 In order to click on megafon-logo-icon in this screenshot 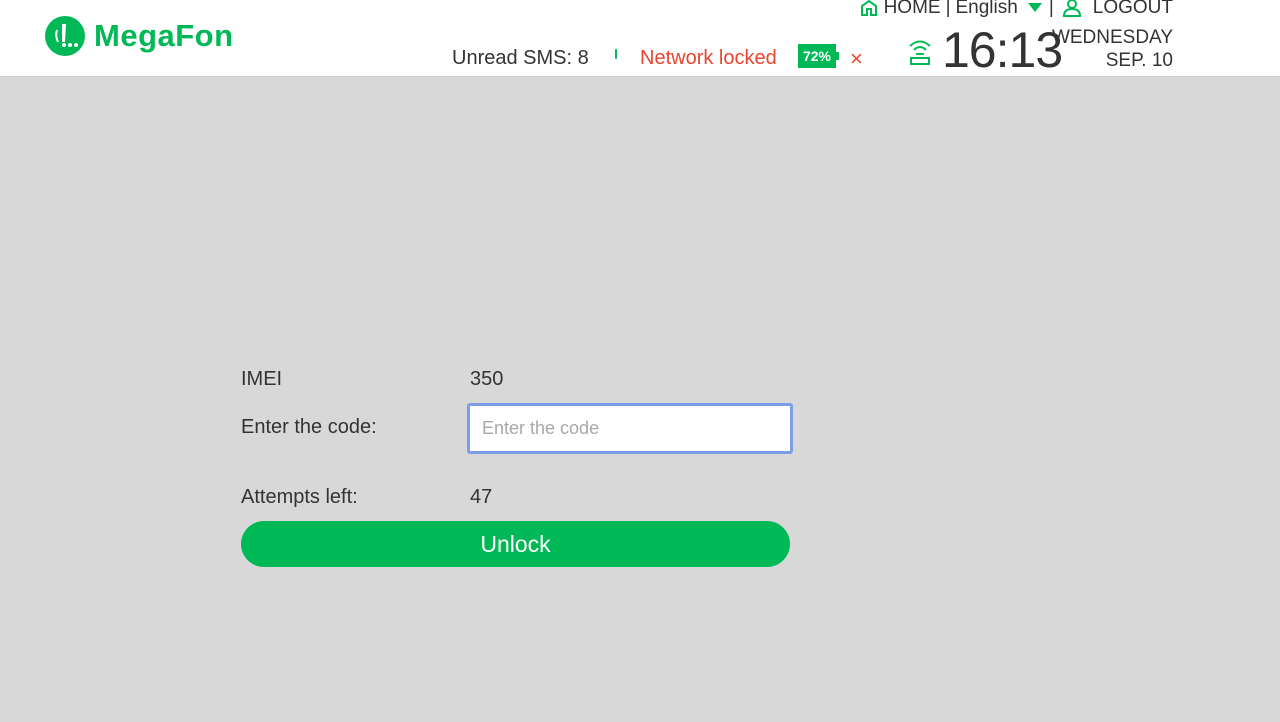, I will do `click(65, 36)`.